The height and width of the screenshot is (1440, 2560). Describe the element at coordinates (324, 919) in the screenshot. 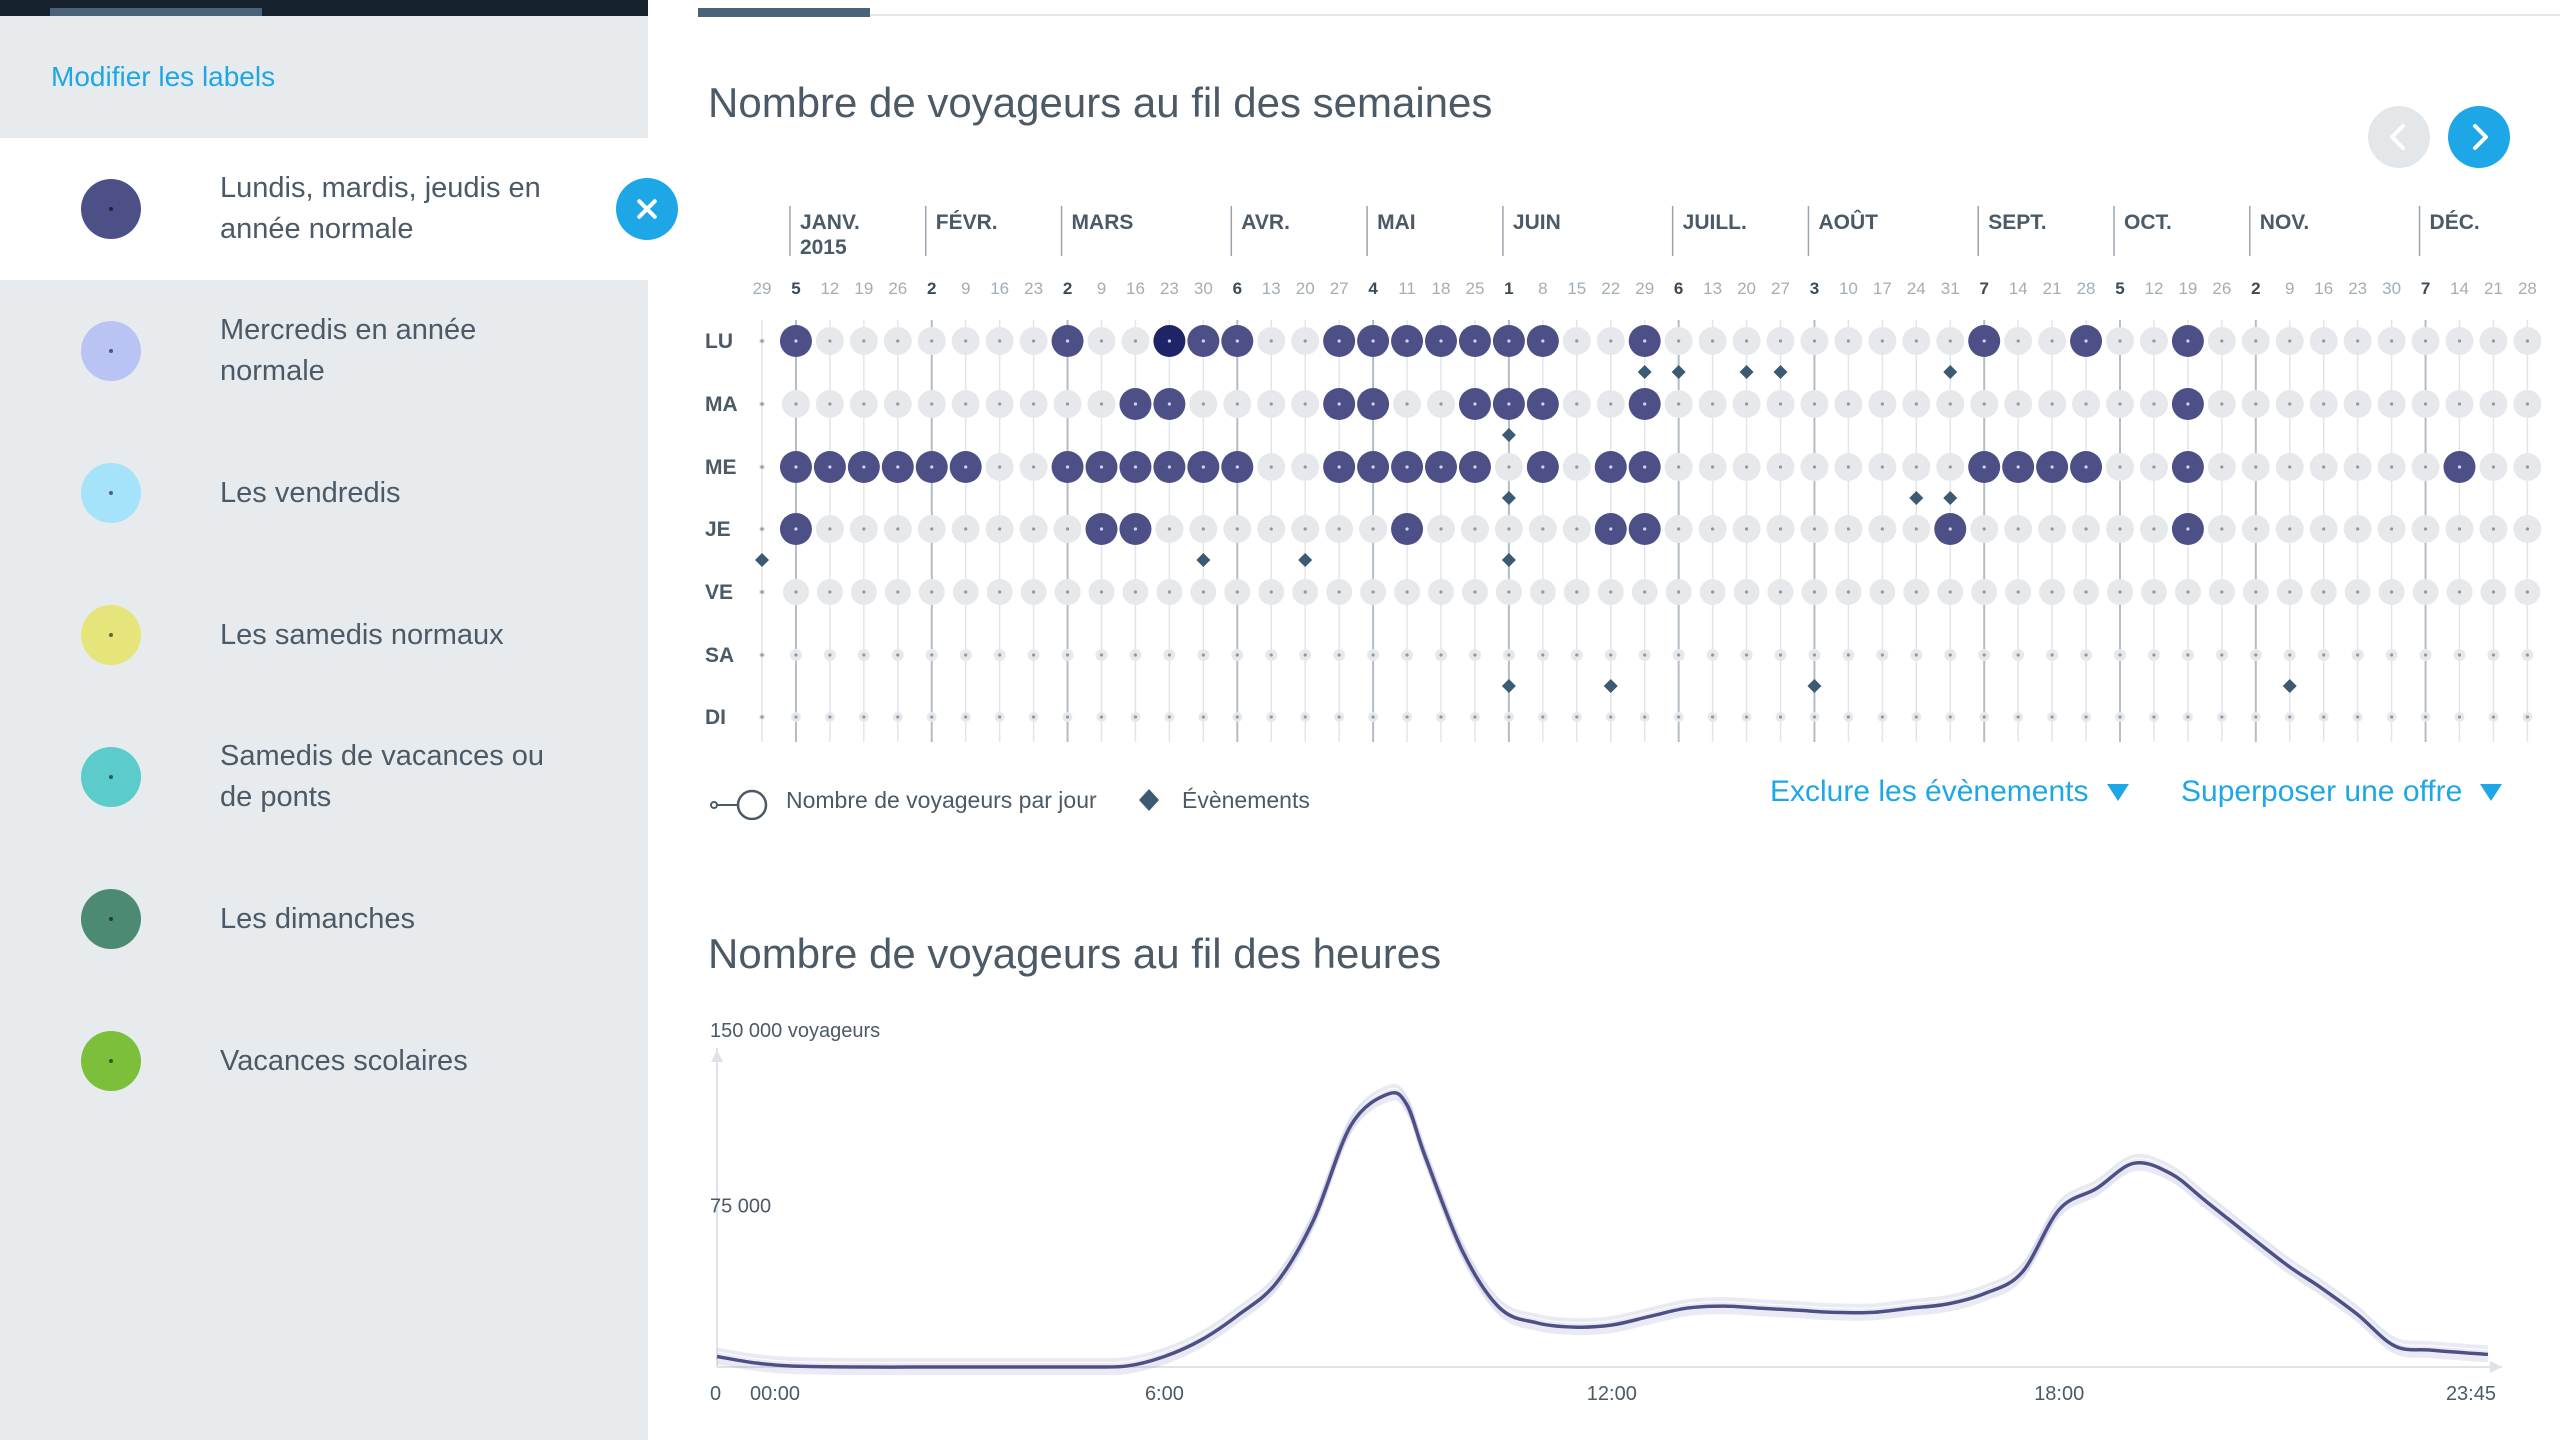

I see `label-item: Les dimanches` at that location.